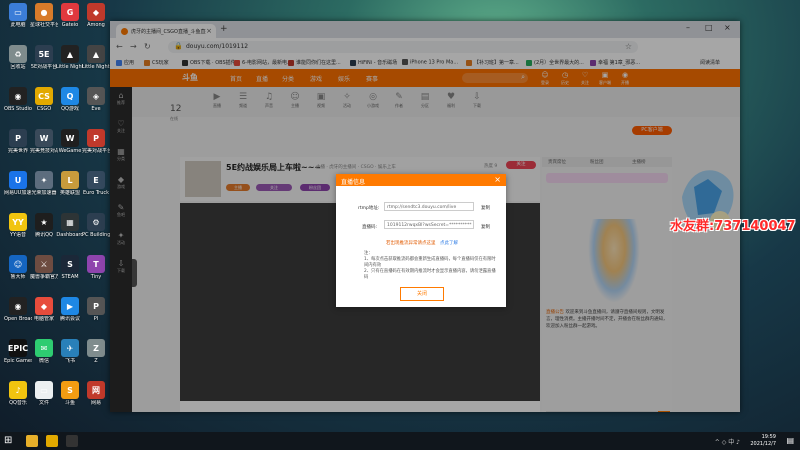 Image resolution: width=800 pixels, height=450 pixels. I want to click on desktop-icon: G Gateio, so click(70, 15).